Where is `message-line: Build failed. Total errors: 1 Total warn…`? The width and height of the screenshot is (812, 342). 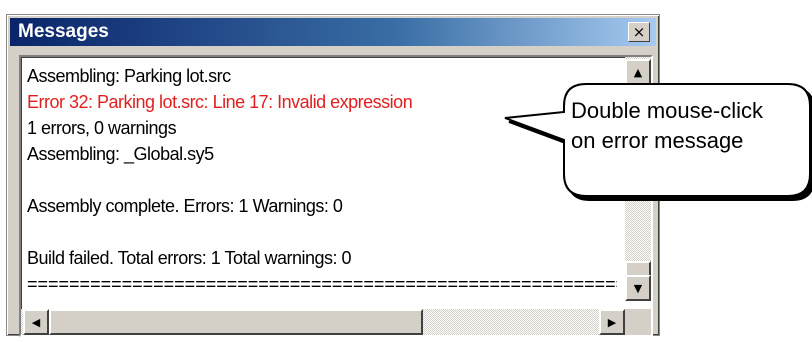
message-line: Build failed. Total errors: 1 Total warn… is located at coordinates (322, 258).